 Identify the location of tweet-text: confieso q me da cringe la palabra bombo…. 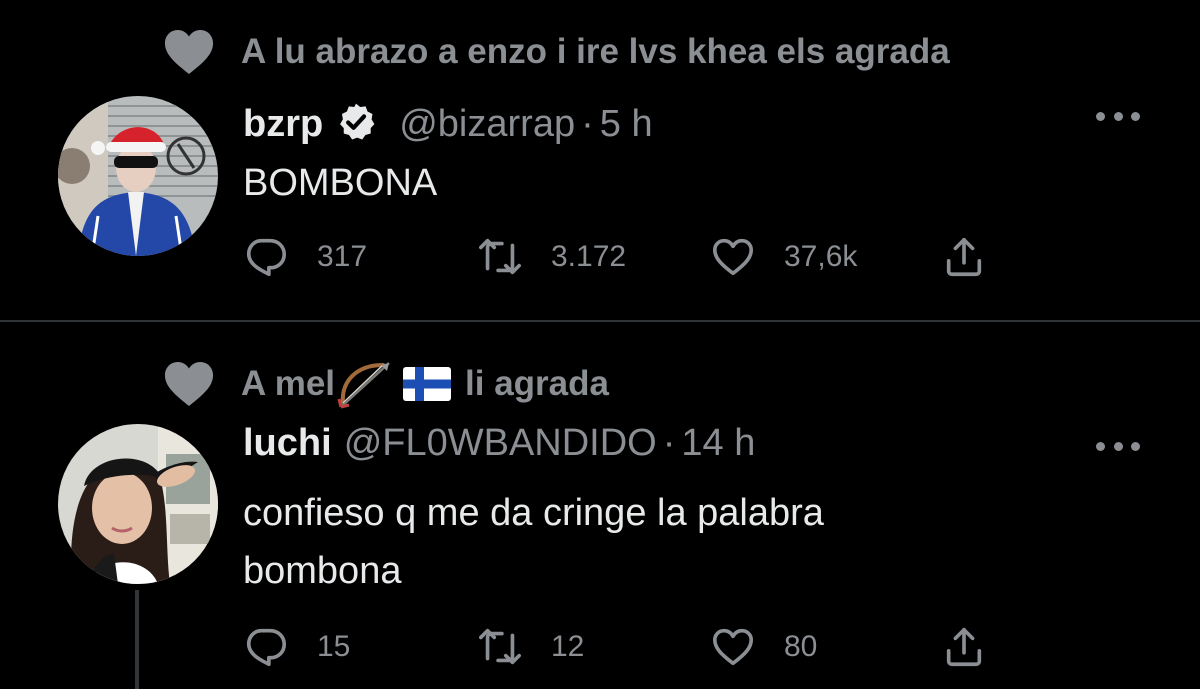
(673, 542).